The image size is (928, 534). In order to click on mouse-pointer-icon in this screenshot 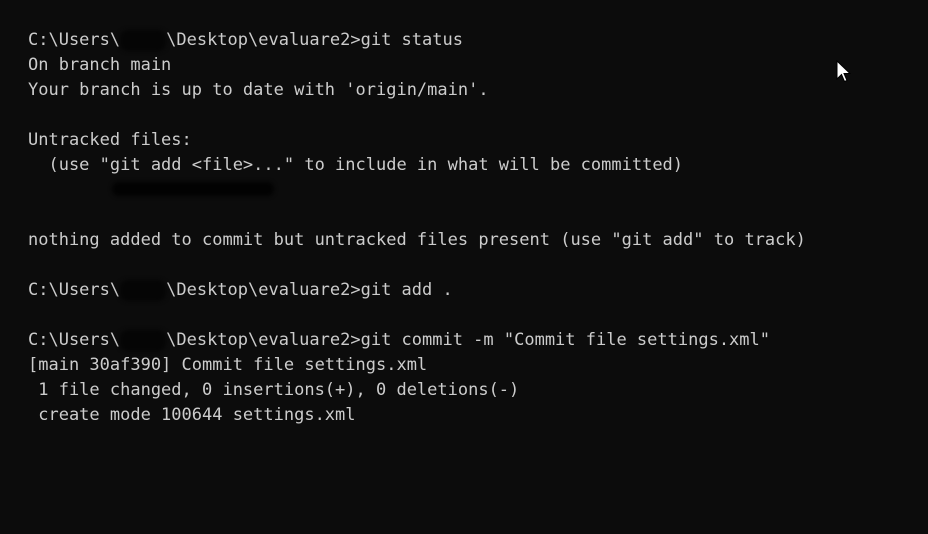, I will do `click(844, 71)`.